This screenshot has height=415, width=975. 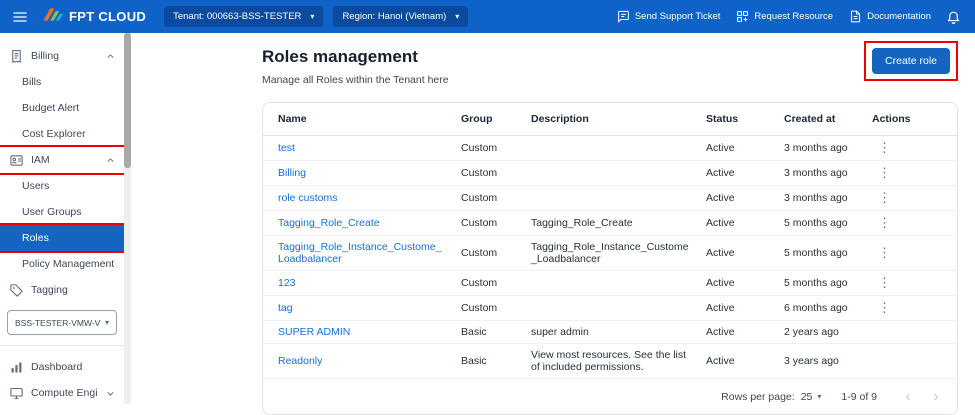 I want to click on role-description: super admin, so click(x=610, y=332).